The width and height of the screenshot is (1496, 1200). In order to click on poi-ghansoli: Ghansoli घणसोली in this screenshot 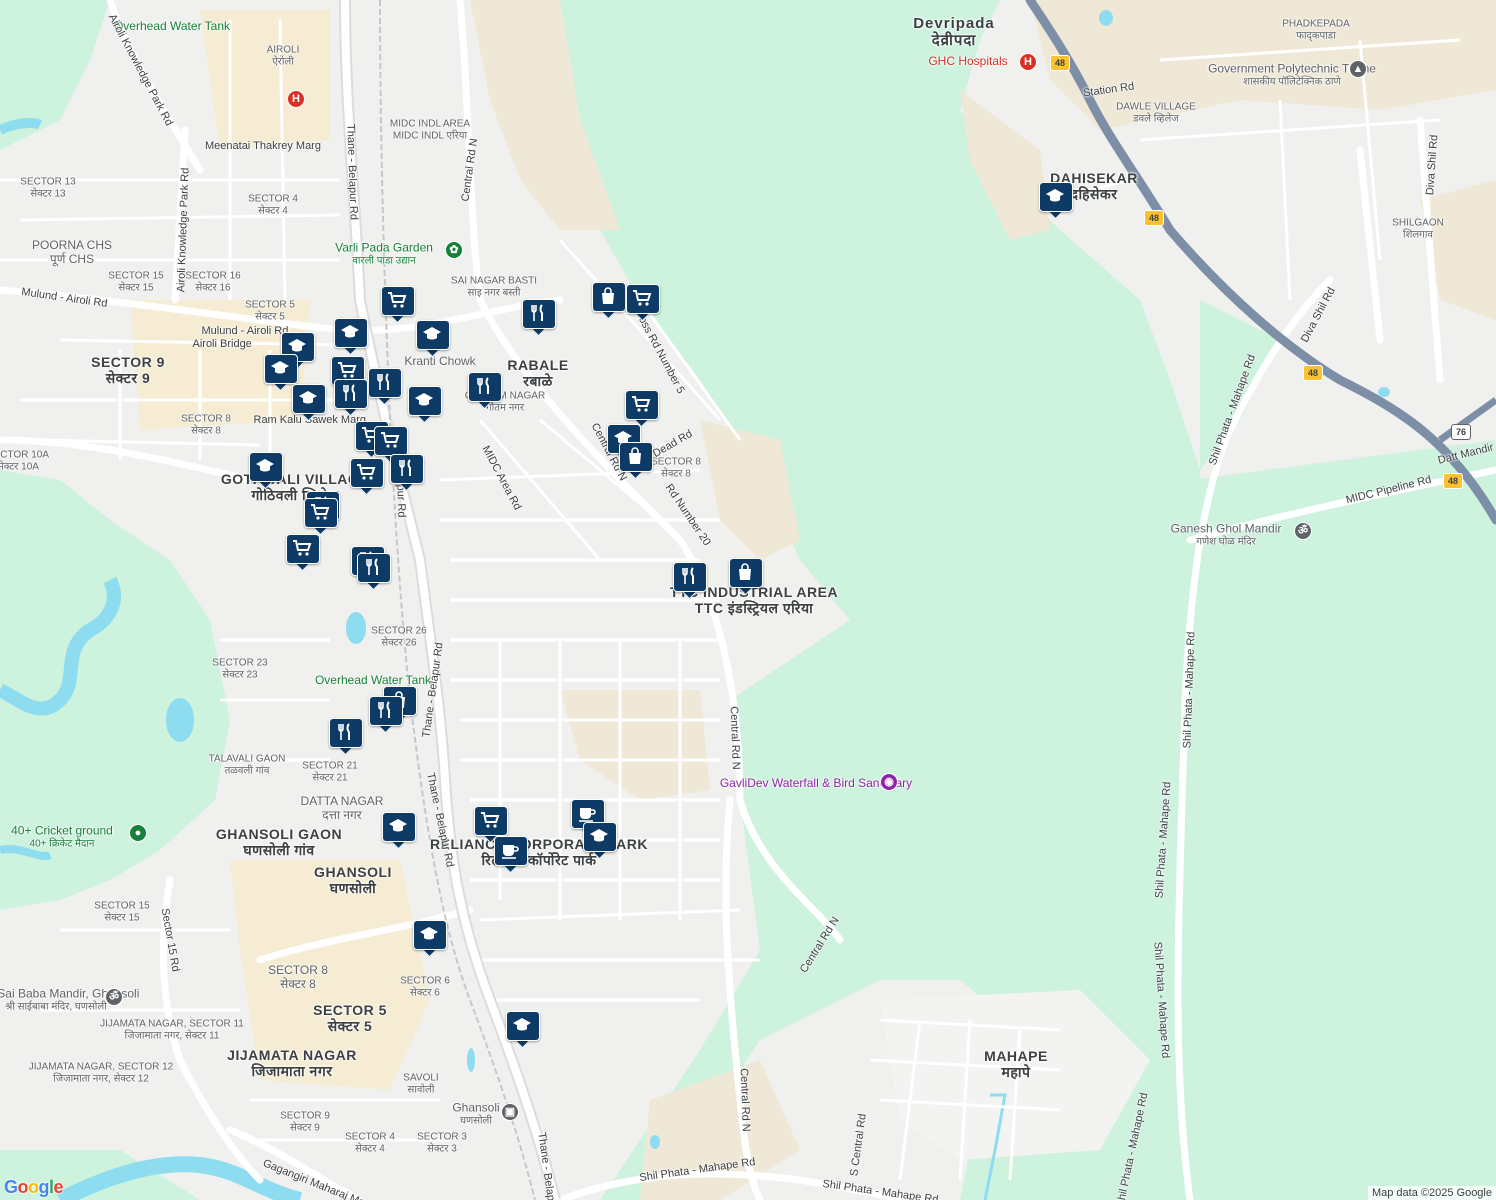, I will do `click(475, 1114)`.